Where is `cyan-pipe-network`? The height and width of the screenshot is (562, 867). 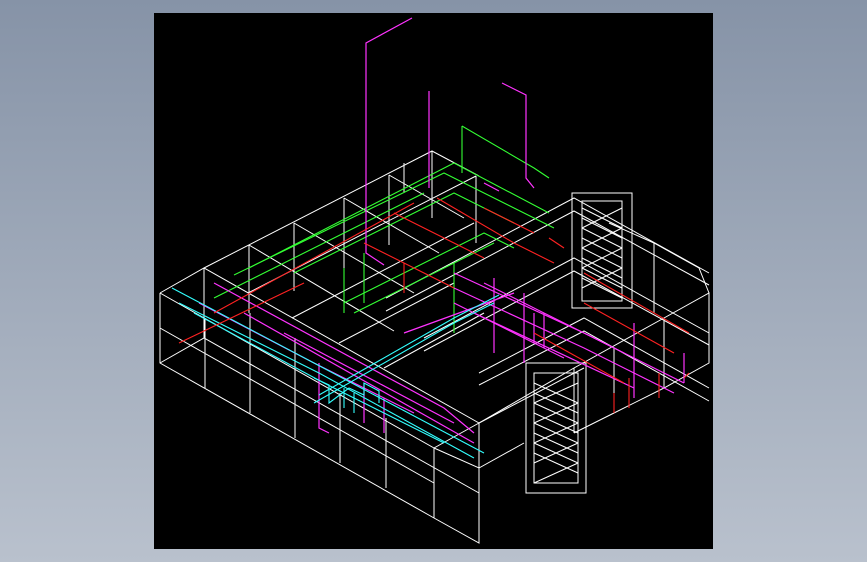 cyan-pipe-network is located at coordinates (335, 373).